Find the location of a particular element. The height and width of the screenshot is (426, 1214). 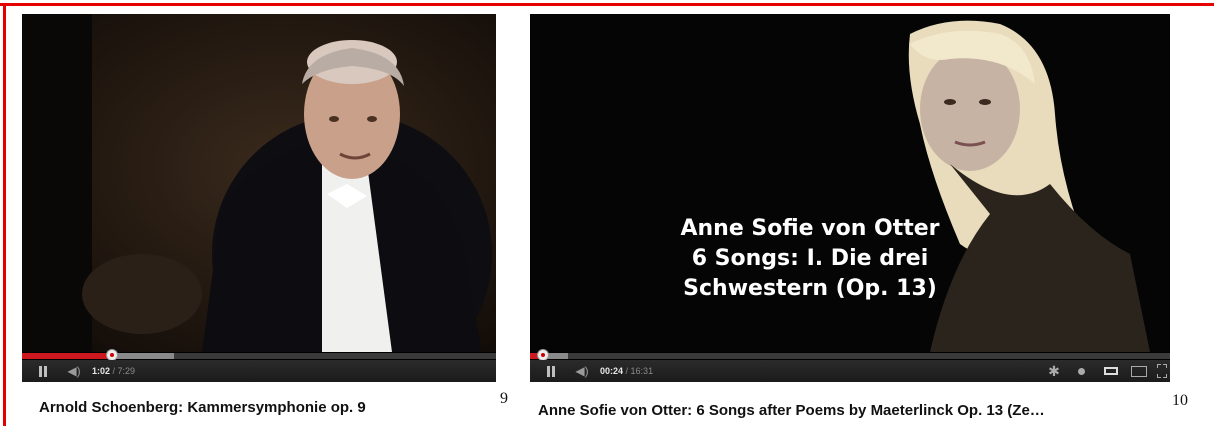

overlay-line-3: Schwestern (Op. 13) is located at coordinates (810, 288).